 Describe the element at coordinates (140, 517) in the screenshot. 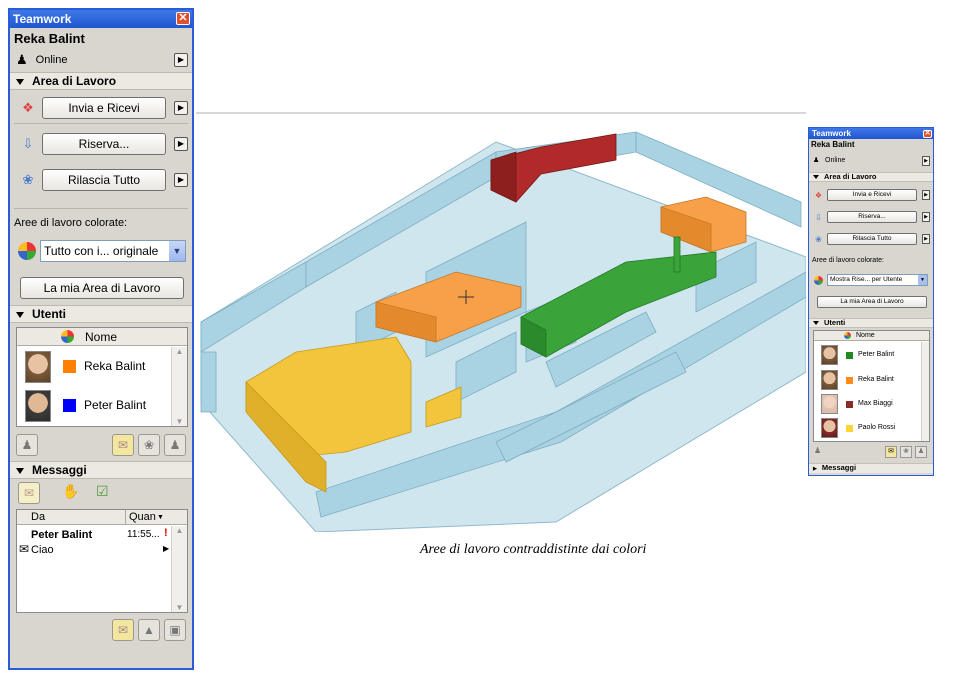

I see `when-column-header: Quan` at that location.